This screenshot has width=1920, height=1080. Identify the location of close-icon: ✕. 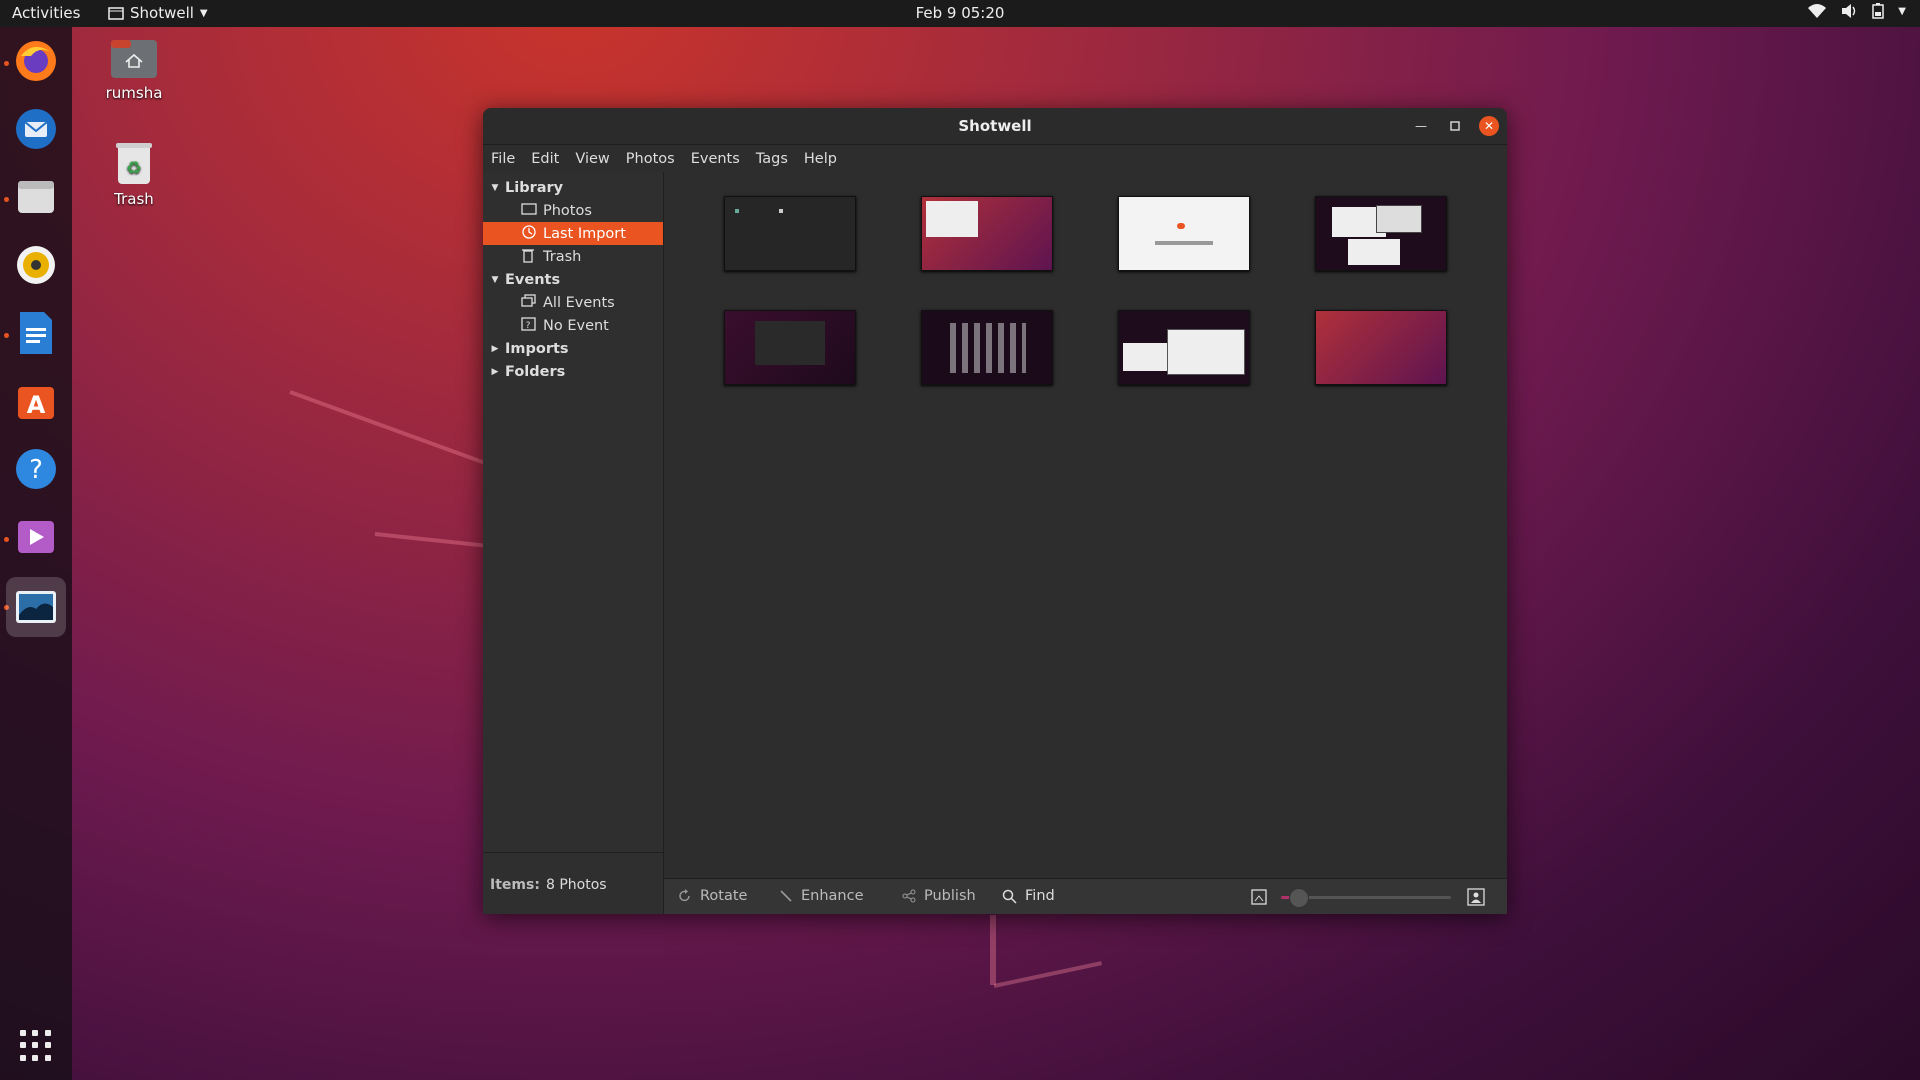
(1489, 126).